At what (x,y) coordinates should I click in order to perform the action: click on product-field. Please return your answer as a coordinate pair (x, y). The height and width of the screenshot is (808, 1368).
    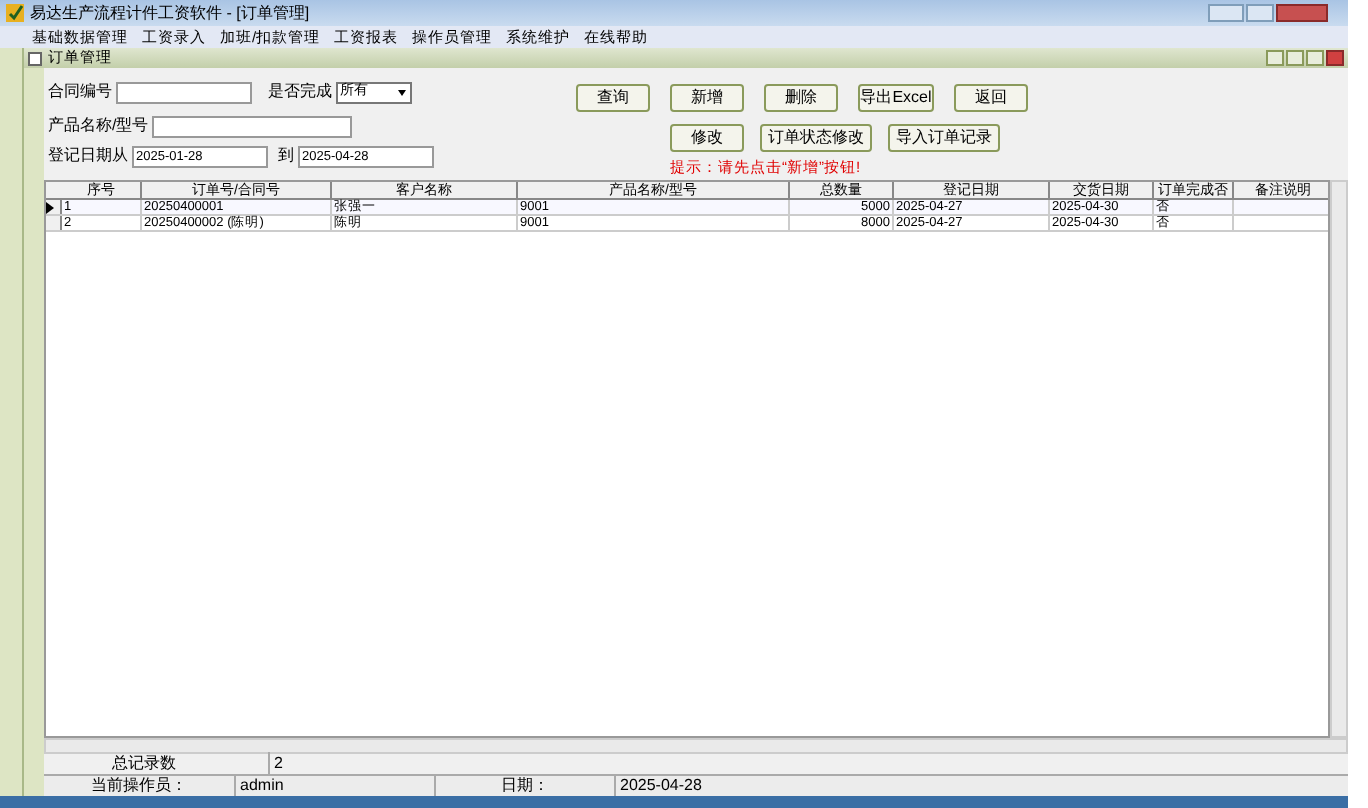
    Looking at the image, I should click on (252, 126).